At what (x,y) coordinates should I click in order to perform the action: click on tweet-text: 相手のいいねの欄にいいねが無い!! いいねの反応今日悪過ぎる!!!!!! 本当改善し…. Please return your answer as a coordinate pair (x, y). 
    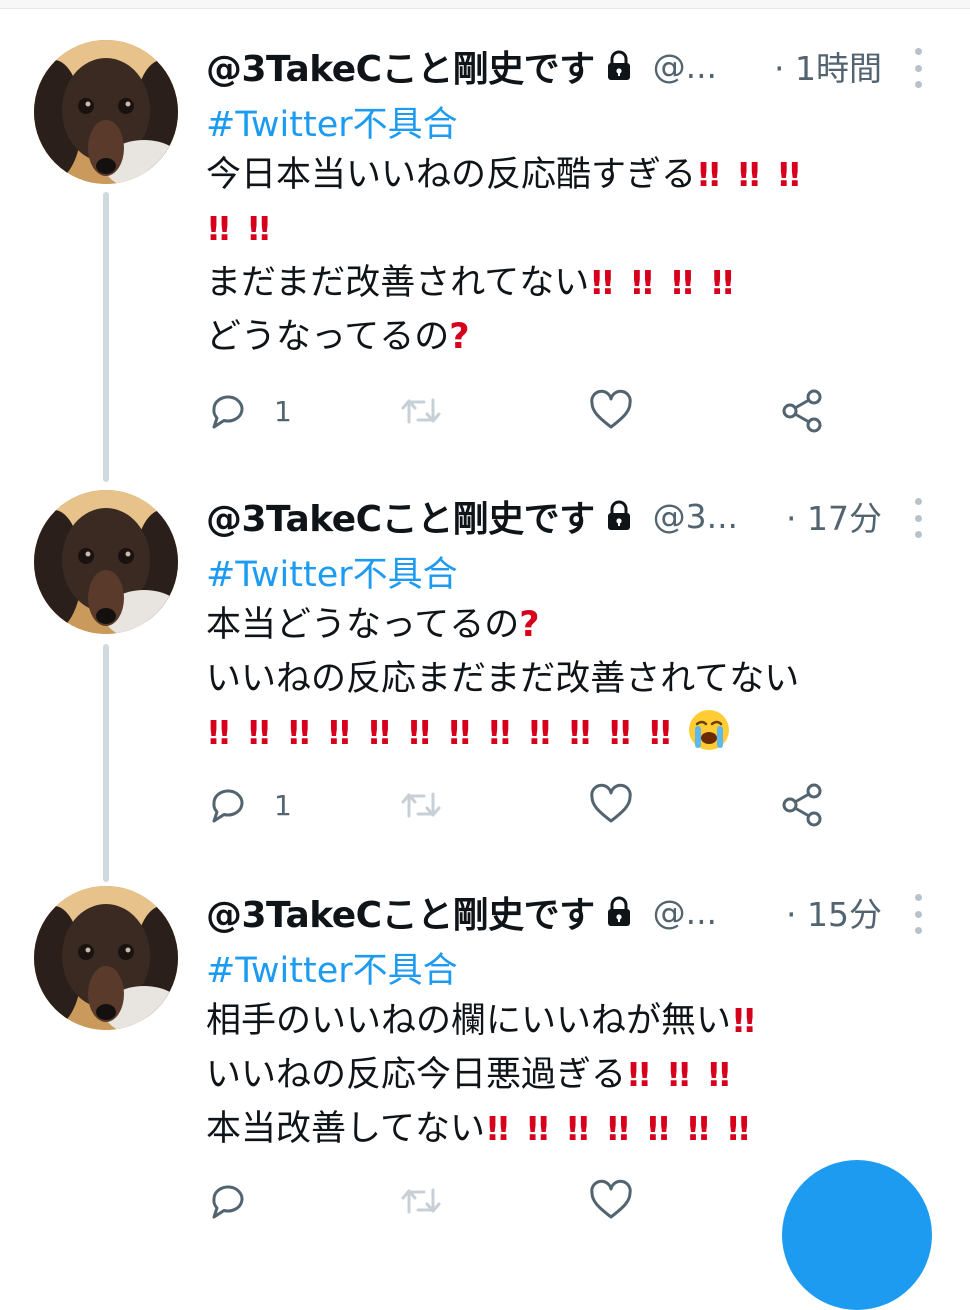
    Looking at the image, I should click on (566, 1075).